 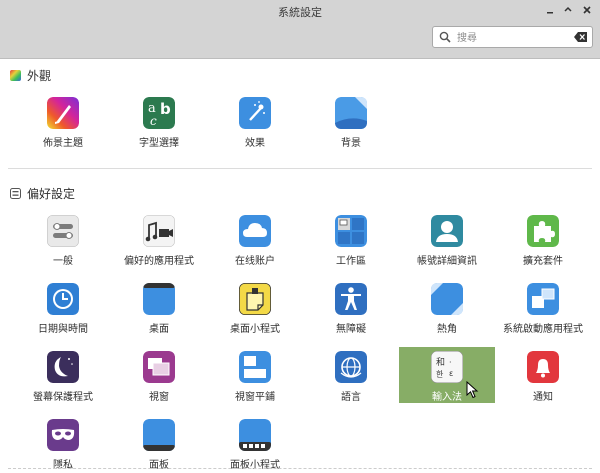 What do you see at coordinates (159, 397) in the screenshot?
I see `setting-label: 視窗` at bounding box center [159, 397].